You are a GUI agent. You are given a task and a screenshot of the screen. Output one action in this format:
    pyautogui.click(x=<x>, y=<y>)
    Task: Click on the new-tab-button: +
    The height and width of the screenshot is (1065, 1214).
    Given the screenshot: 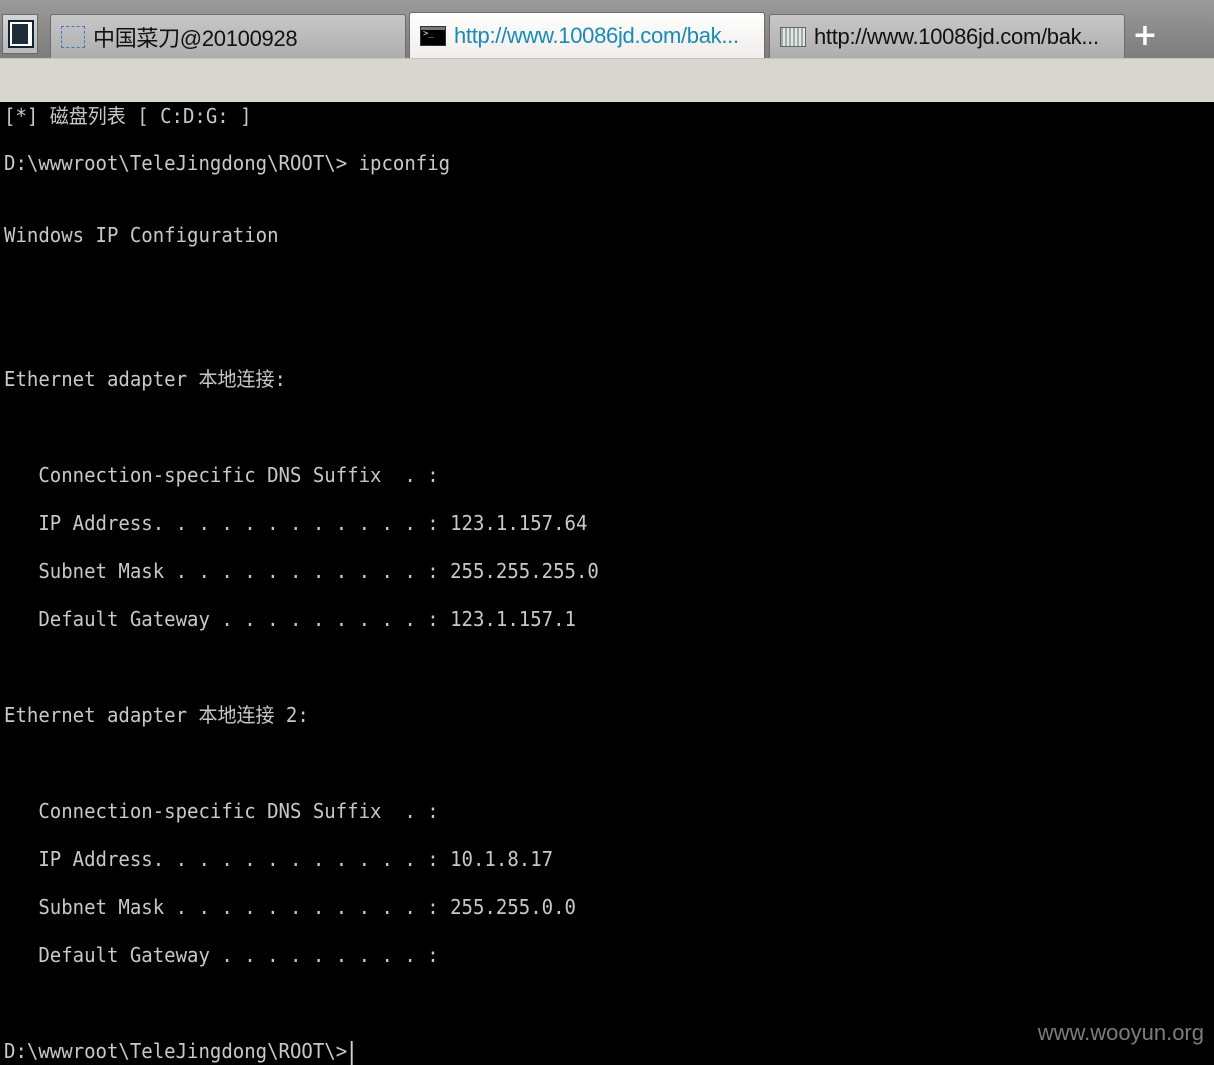 What is the action you would take?
    pyautogui.click(x=1145, y=37)
    